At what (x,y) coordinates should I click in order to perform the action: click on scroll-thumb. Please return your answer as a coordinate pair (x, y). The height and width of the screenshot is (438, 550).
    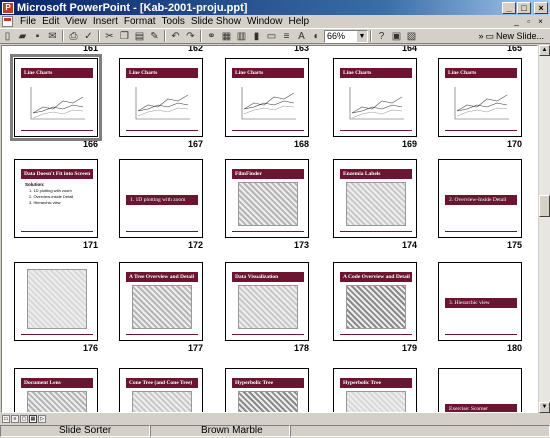
    Looking at the image, I should click on (544, 206).